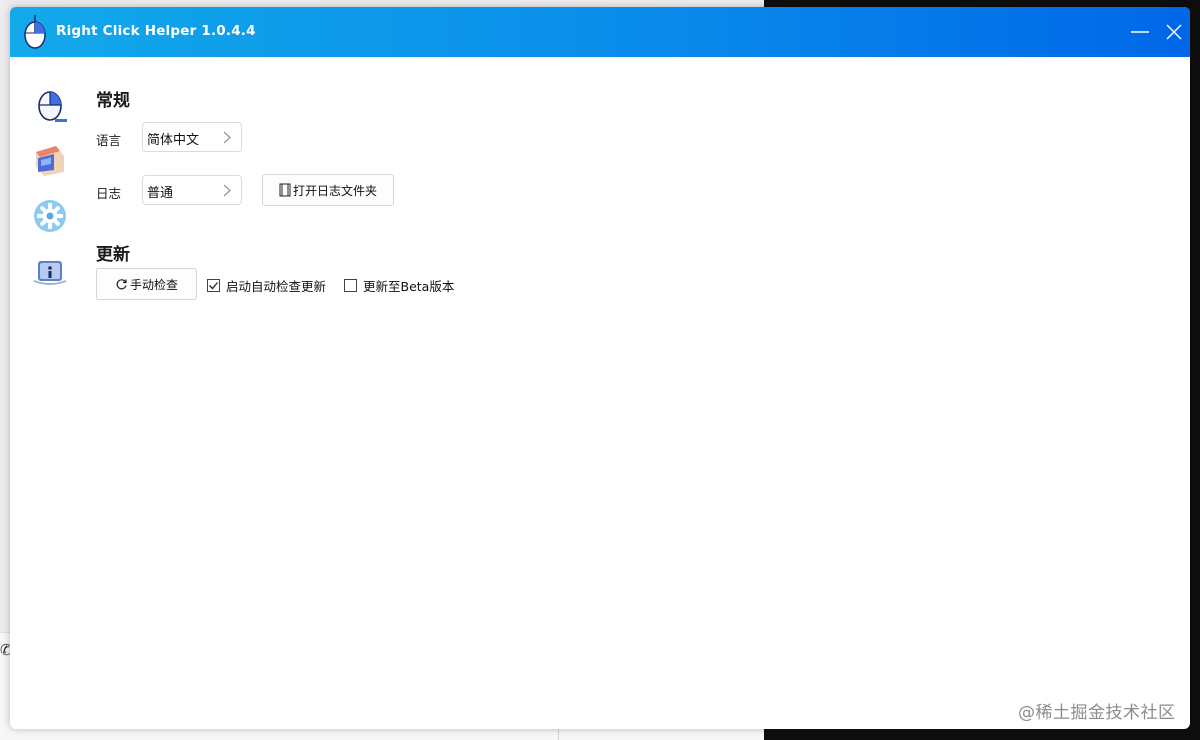  I want to click on manual-check-button: 手动检查, so click(146, 284).